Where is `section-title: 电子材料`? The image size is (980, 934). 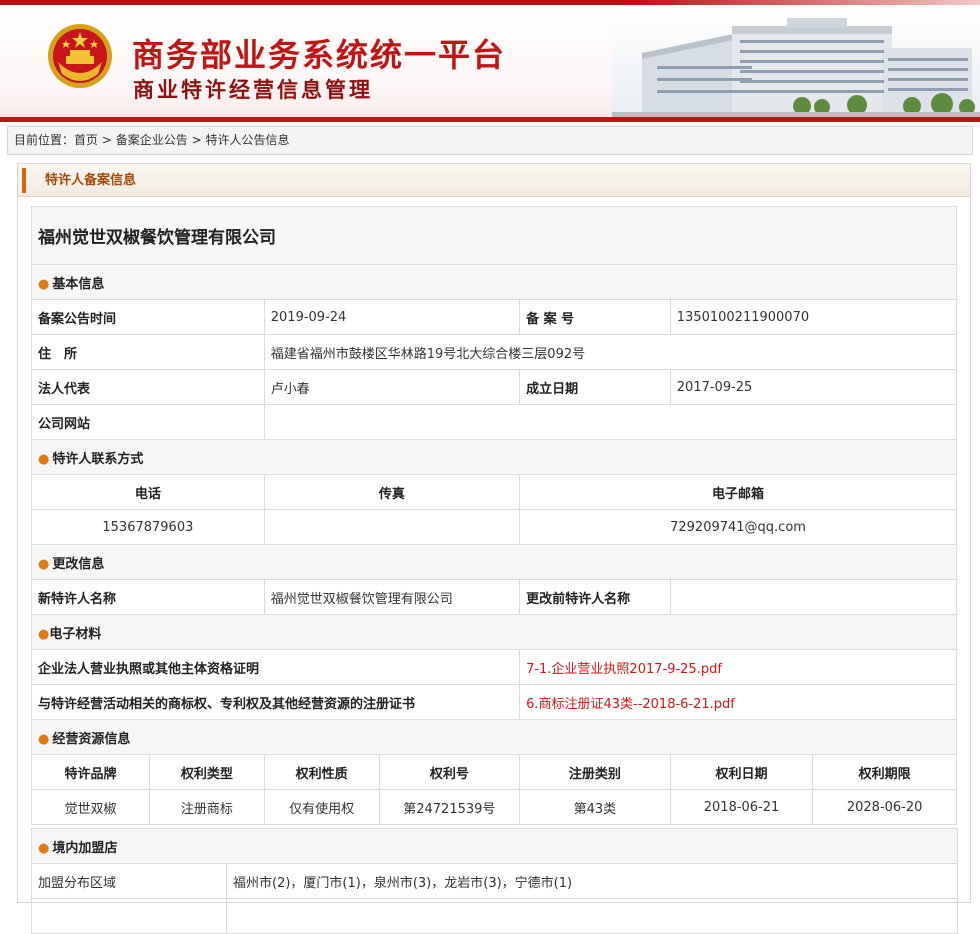 section-title: 电子材料 is located at coordinates (75, 634).